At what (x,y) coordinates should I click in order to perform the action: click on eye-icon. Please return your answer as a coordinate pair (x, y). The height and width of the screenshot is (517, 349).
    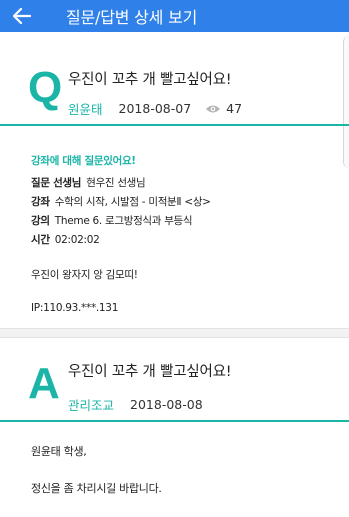
    Looking at the image, I should click on (213, 109).